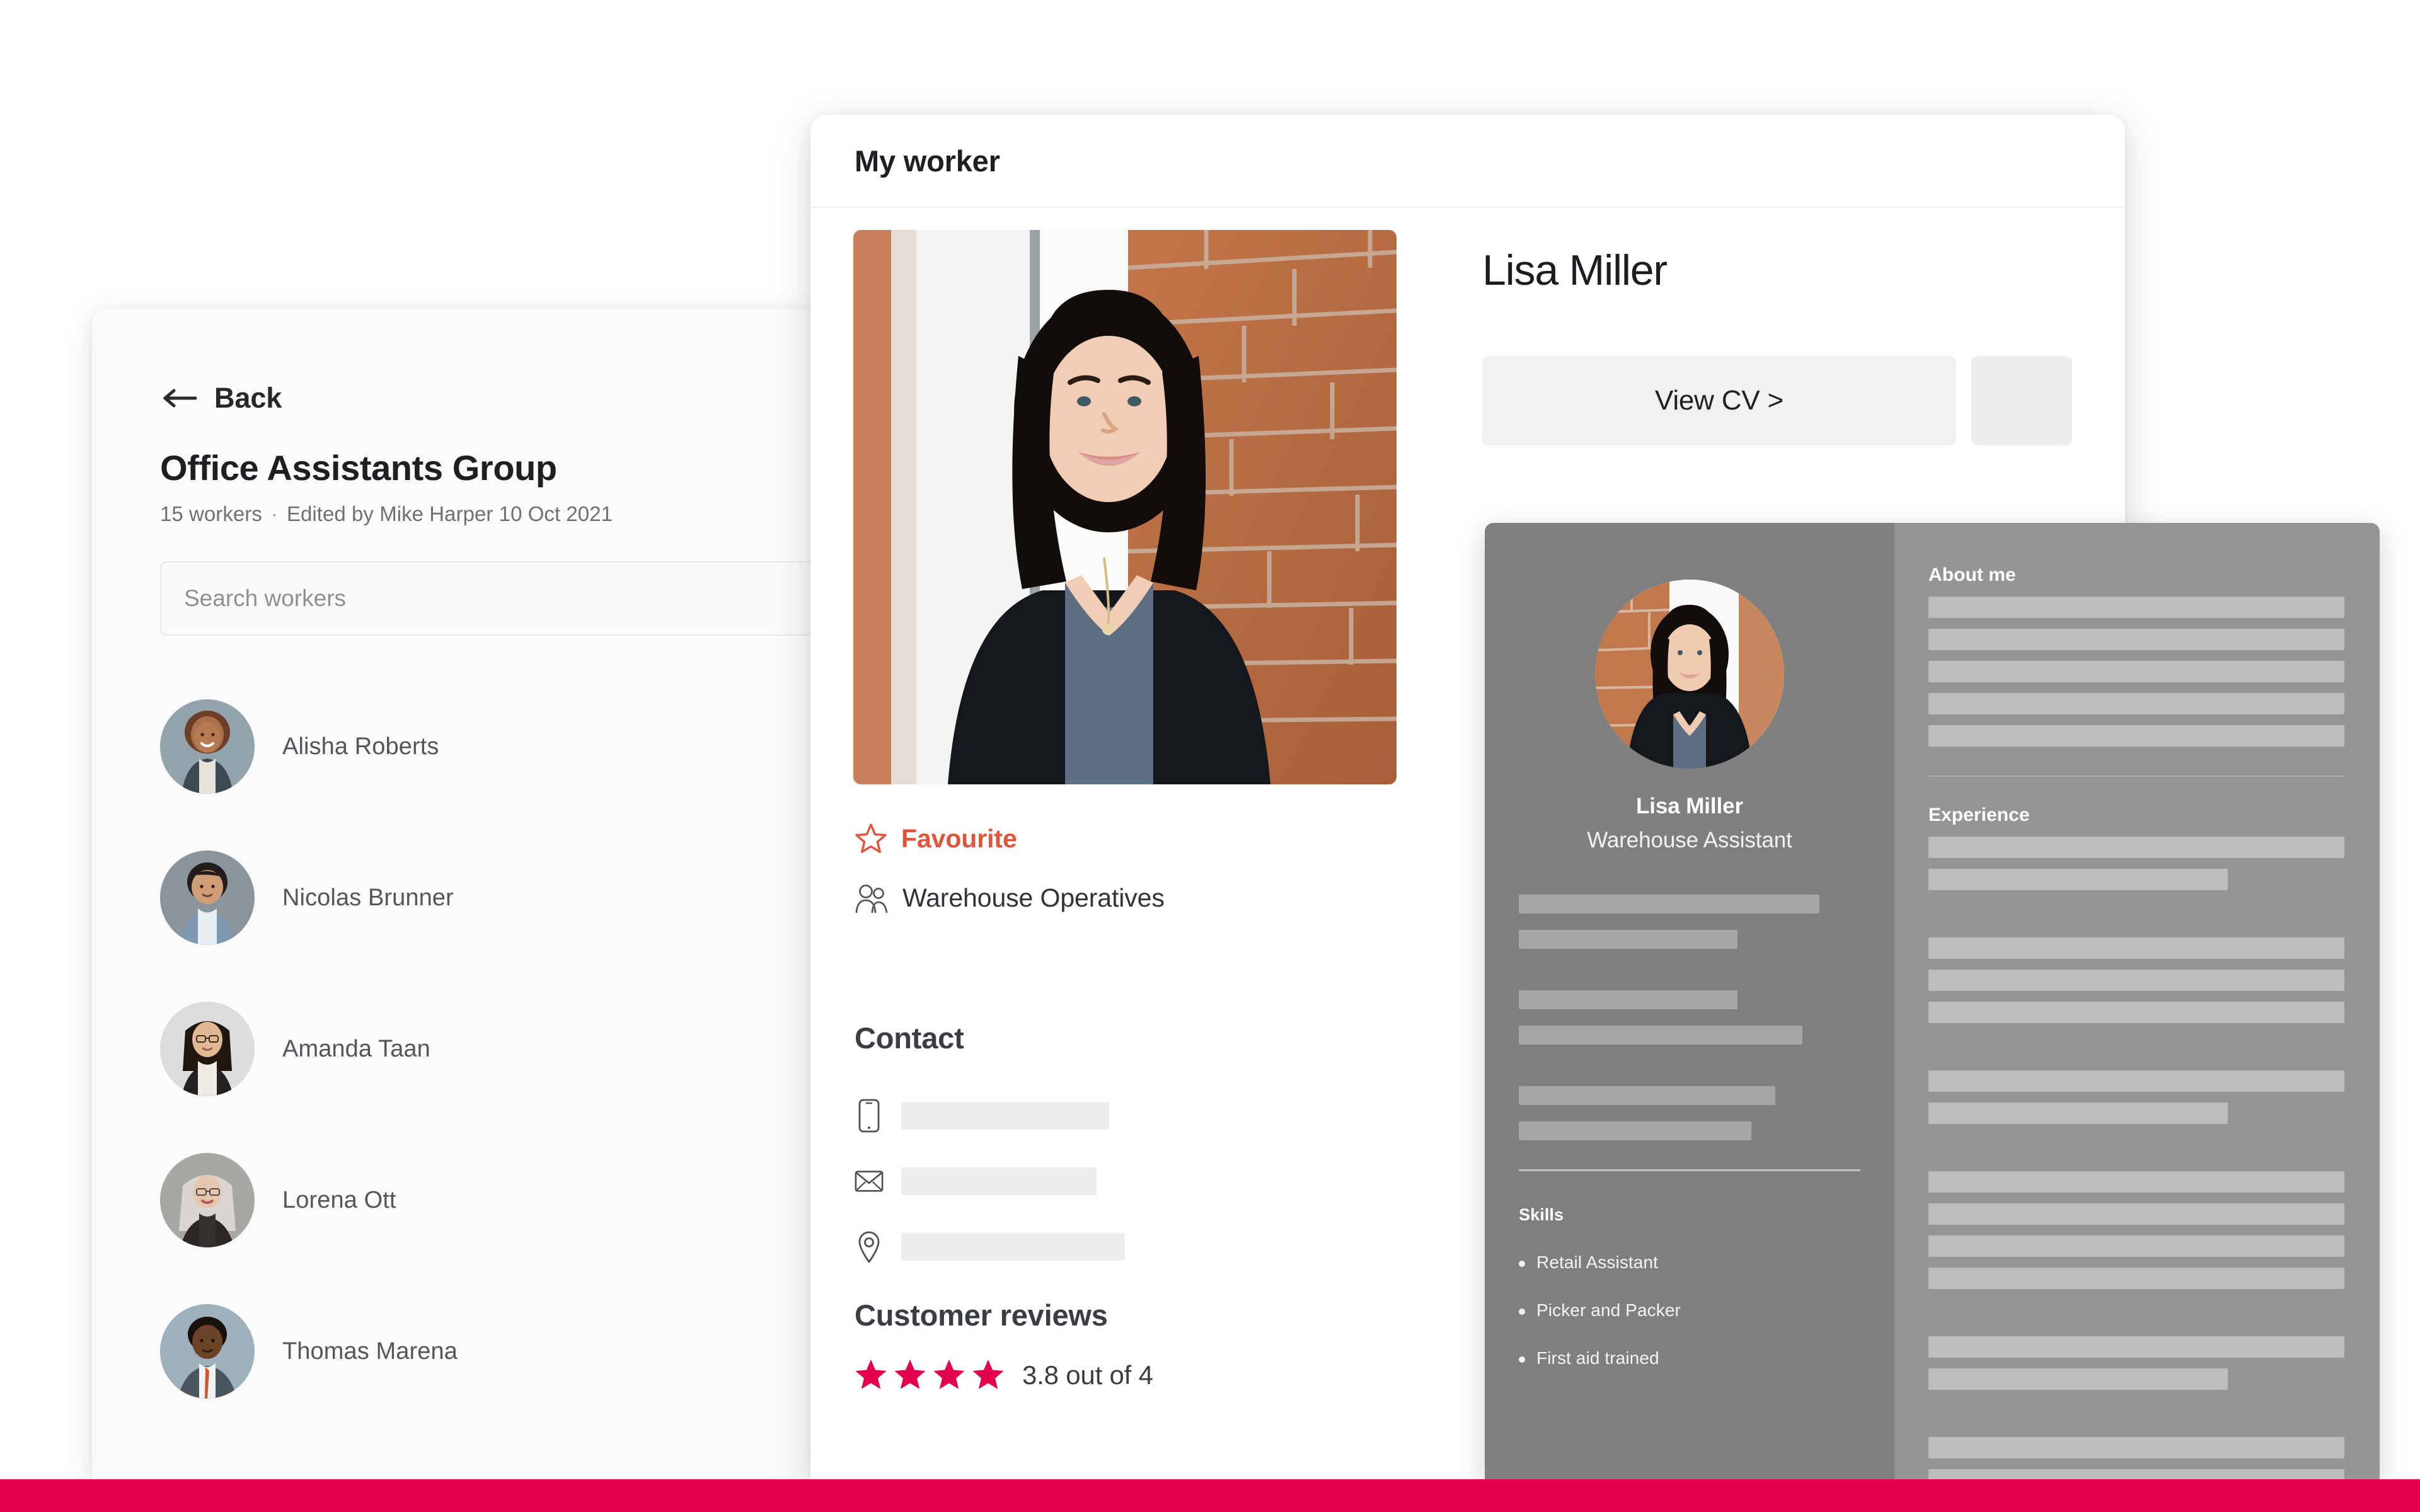 The height and width of the screenshot is (1512, 2420). I want to click on secondary-action-button, so click(2022, 400).